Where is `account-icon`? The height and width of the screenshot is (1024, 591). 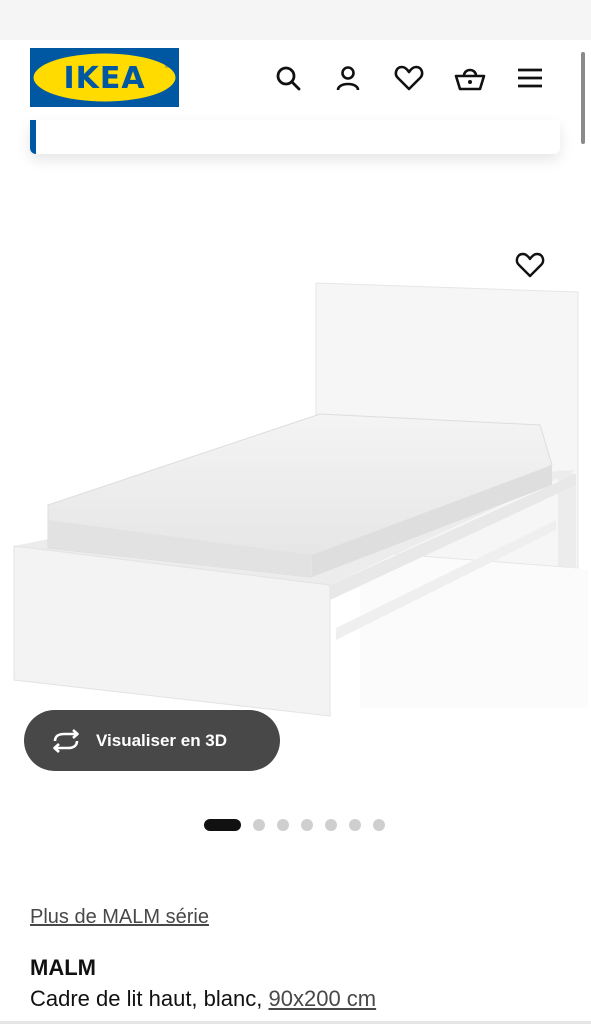
account-icon is located at coordinates (348, 78).